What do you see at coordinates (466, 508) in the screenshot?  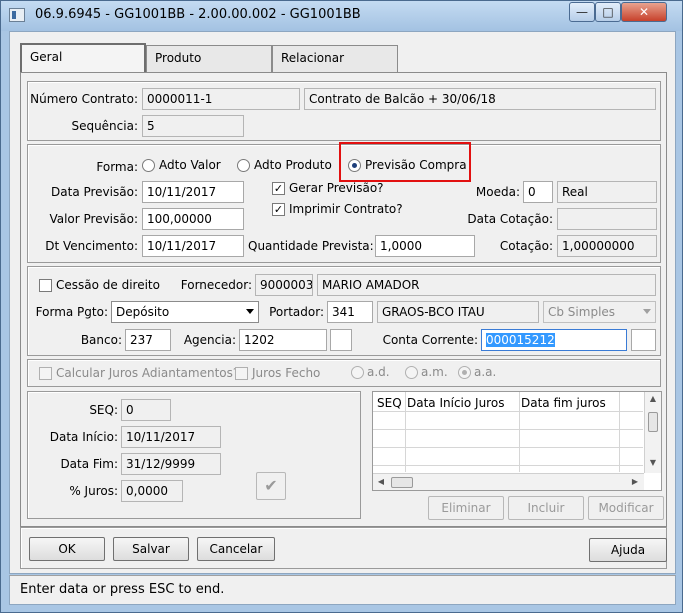 I see `eliminar-button: Eliminar` at bounding box center [466, 508].